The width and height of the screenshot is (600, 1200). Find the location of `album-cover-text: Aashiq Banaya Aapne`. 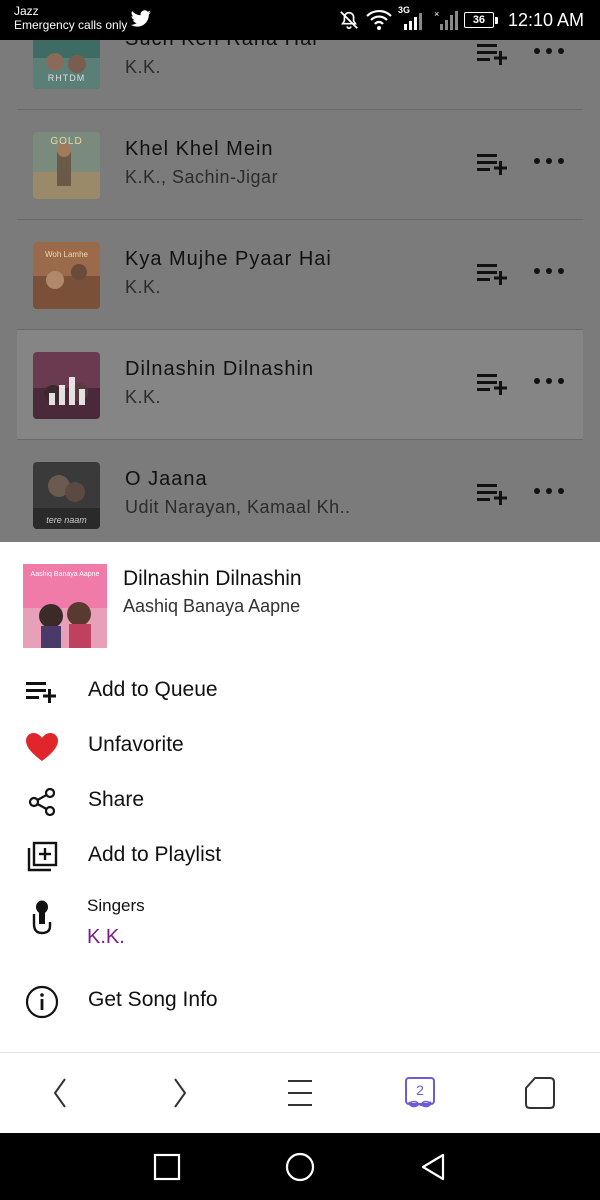

album-cover-text: Aashiq Banaya Aapne is located at coordinates (65, 574).